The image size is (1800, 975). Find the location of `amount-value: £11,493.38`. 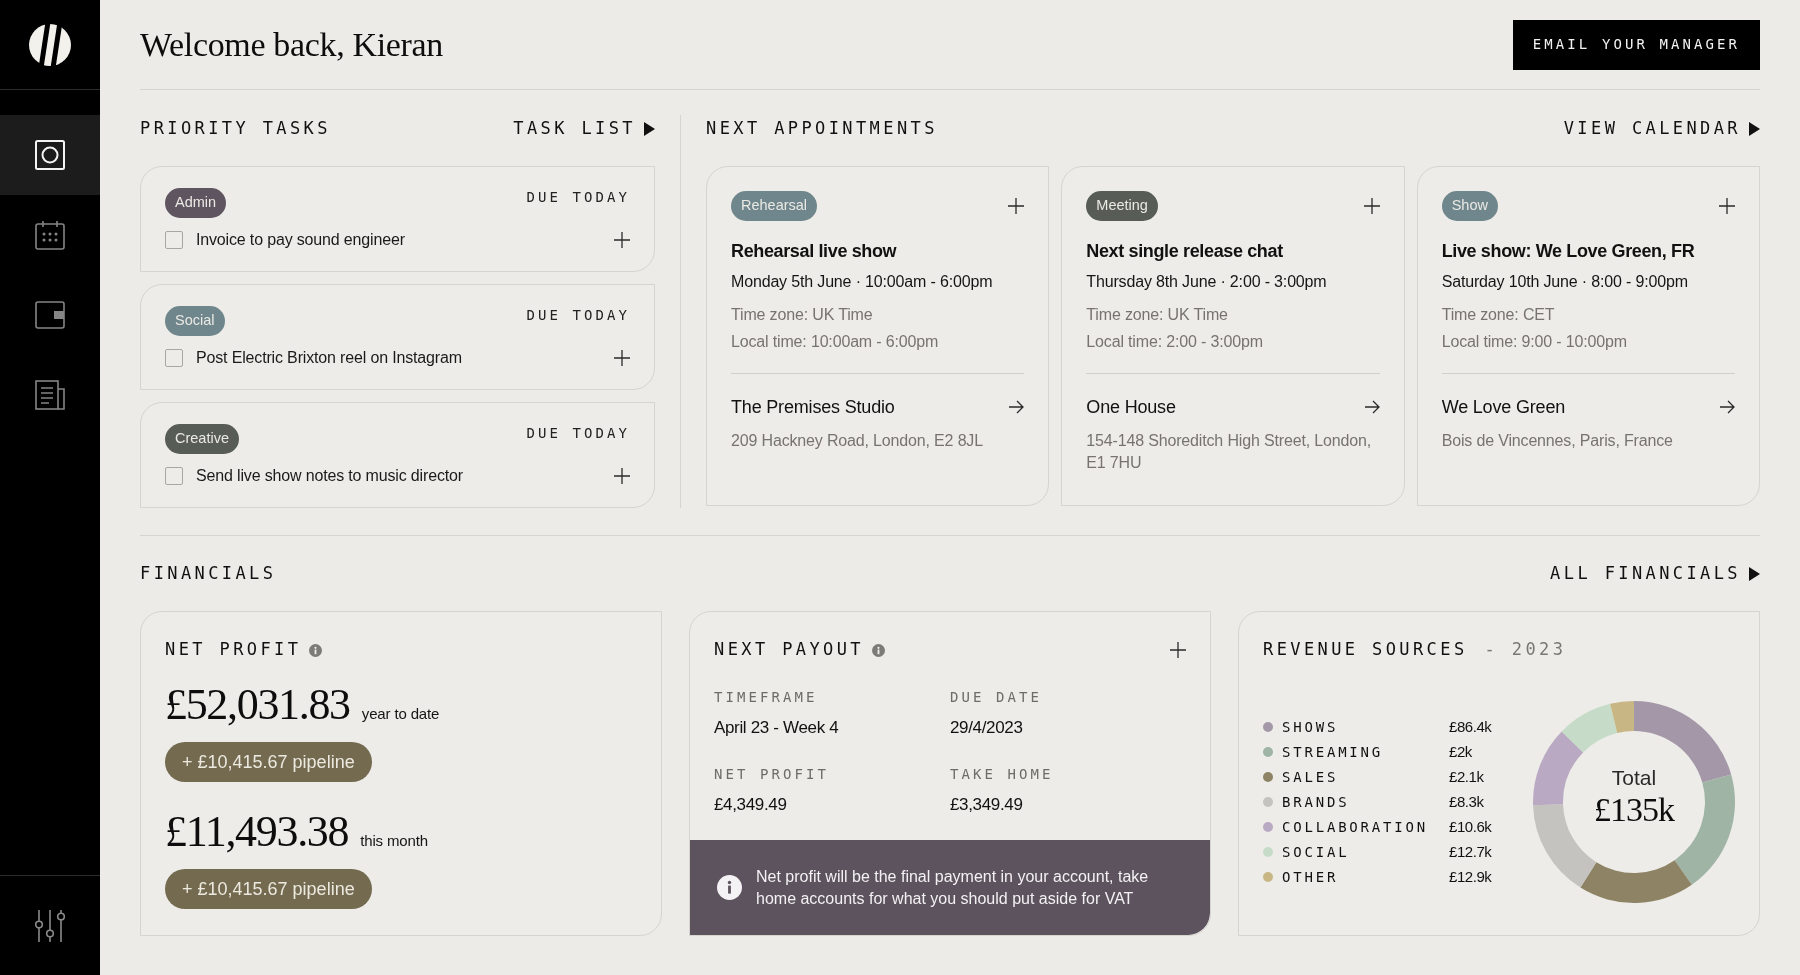

amount-value: £11,493.38 is located at coordinates (257, 832).